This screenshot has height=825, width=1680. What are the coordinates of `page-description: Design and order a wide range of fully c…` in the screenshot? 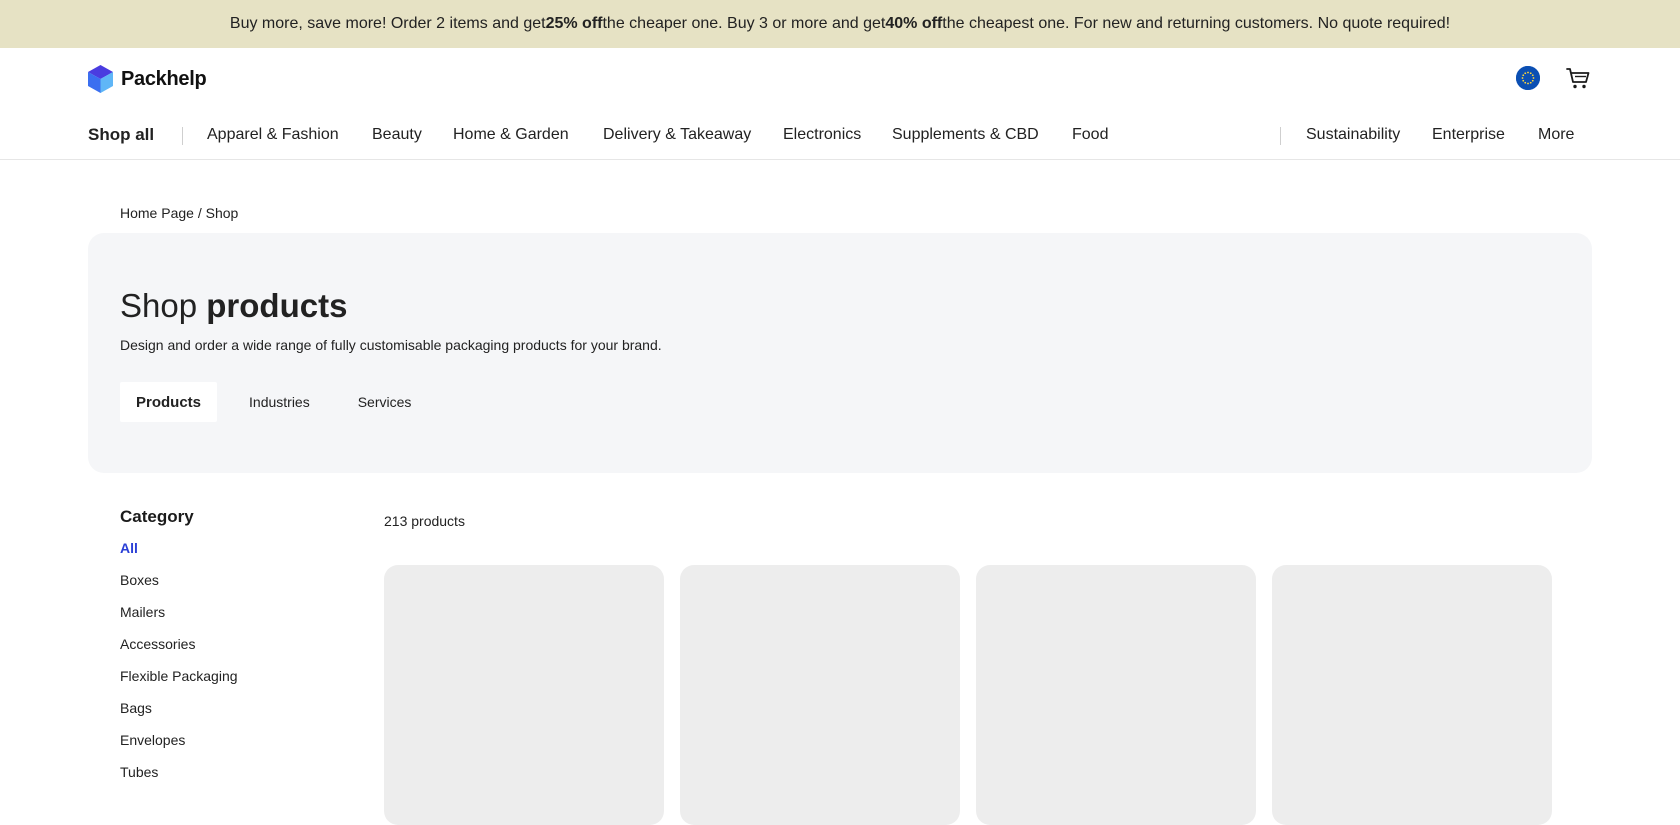 It's located at (391, 345).